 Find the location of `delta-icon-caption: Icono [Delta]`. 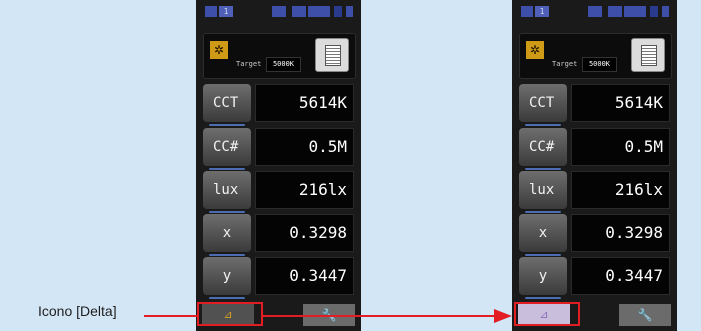

delta-icon-caption: Icono [Delta] is located at coordinates (77, 311).